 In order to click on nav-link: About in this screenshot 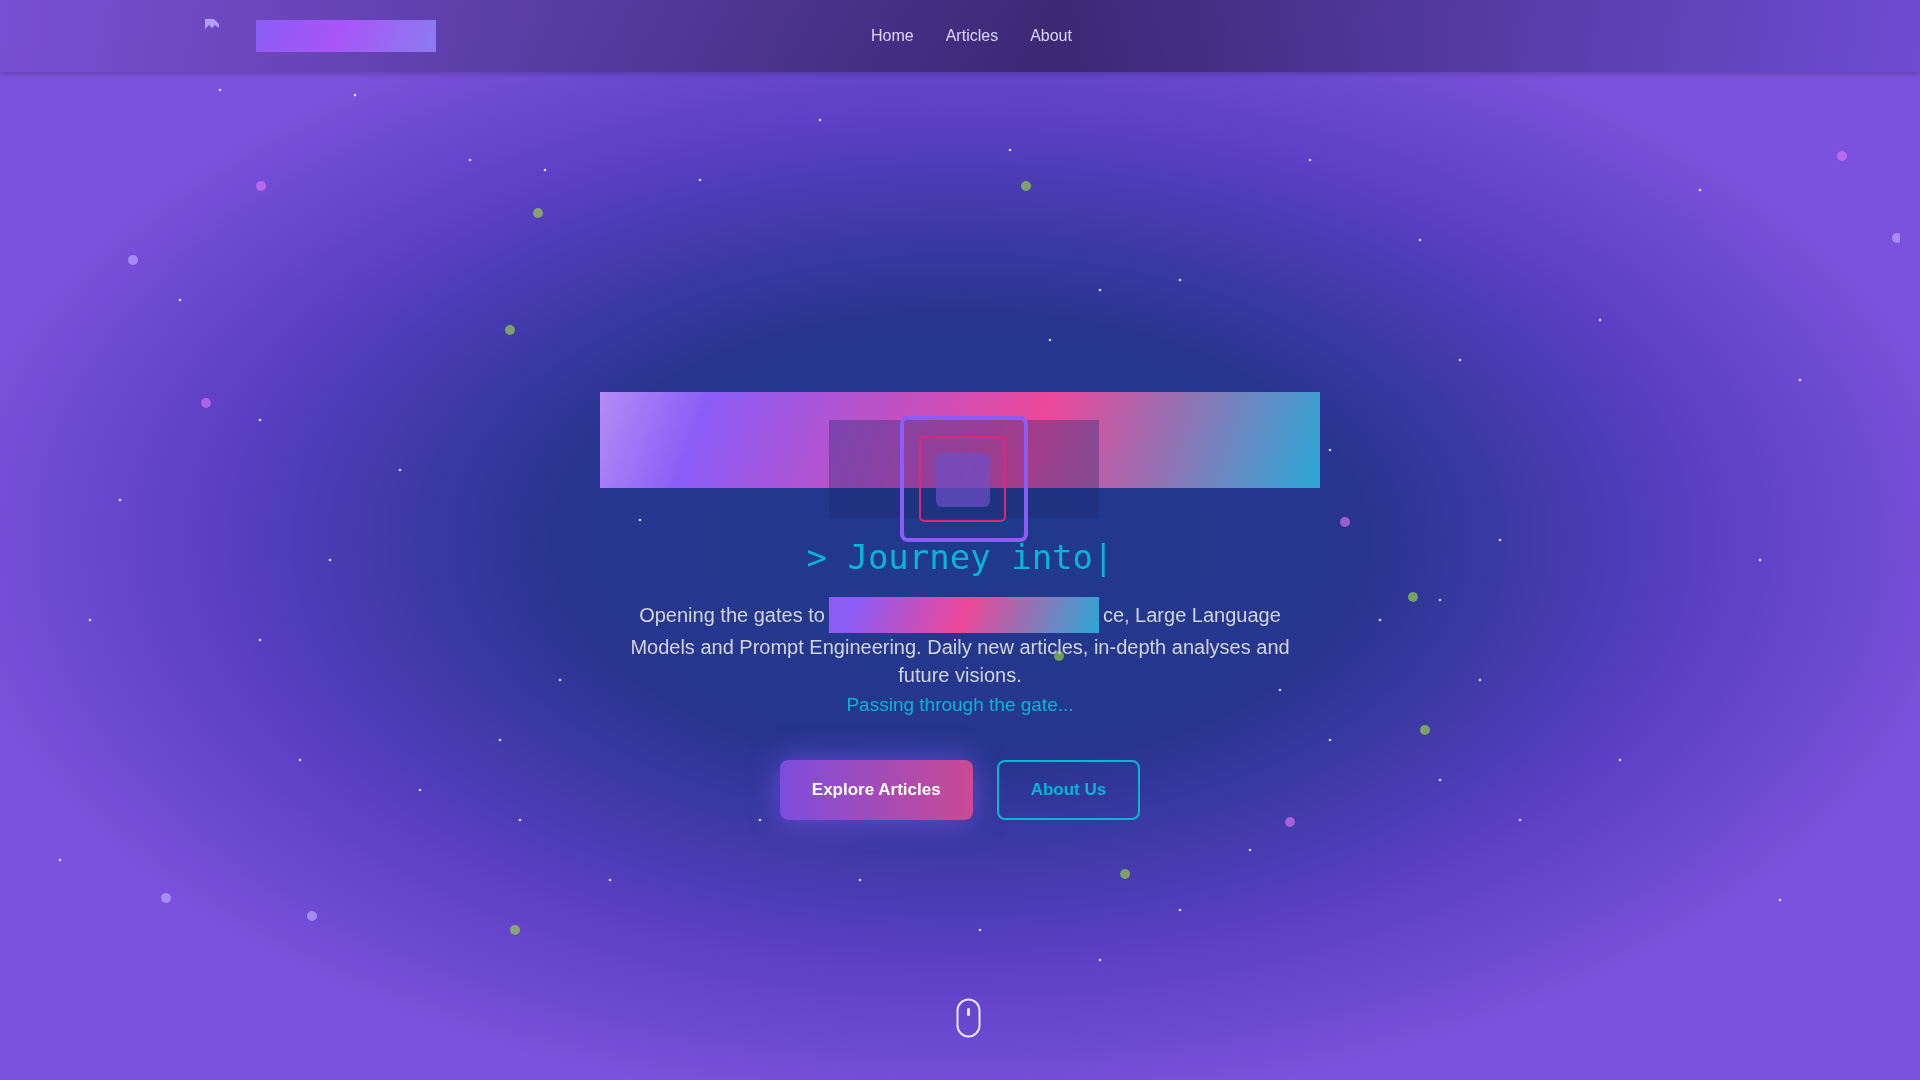, I will do `click(1051, 36)`.